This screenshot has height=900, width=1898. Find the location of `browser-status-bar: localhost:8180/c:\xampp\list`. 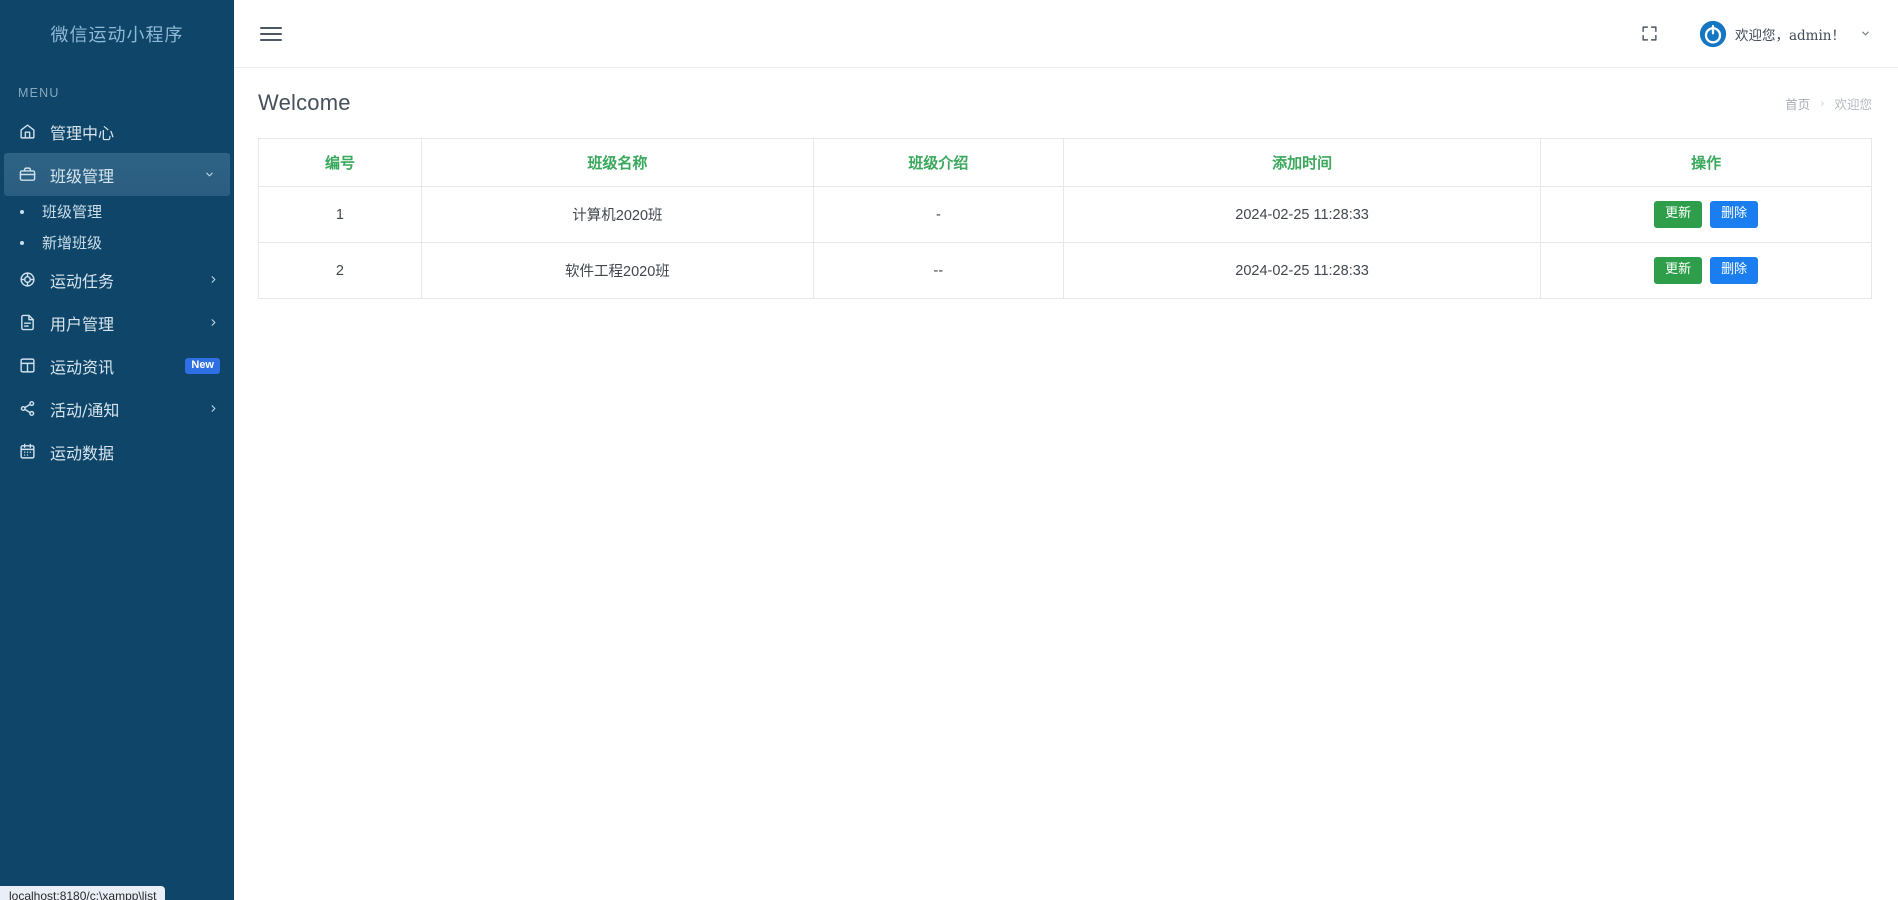

browser-status-bar: localhost:8180/c:\xampp\list is located at coordinates (83, 893).